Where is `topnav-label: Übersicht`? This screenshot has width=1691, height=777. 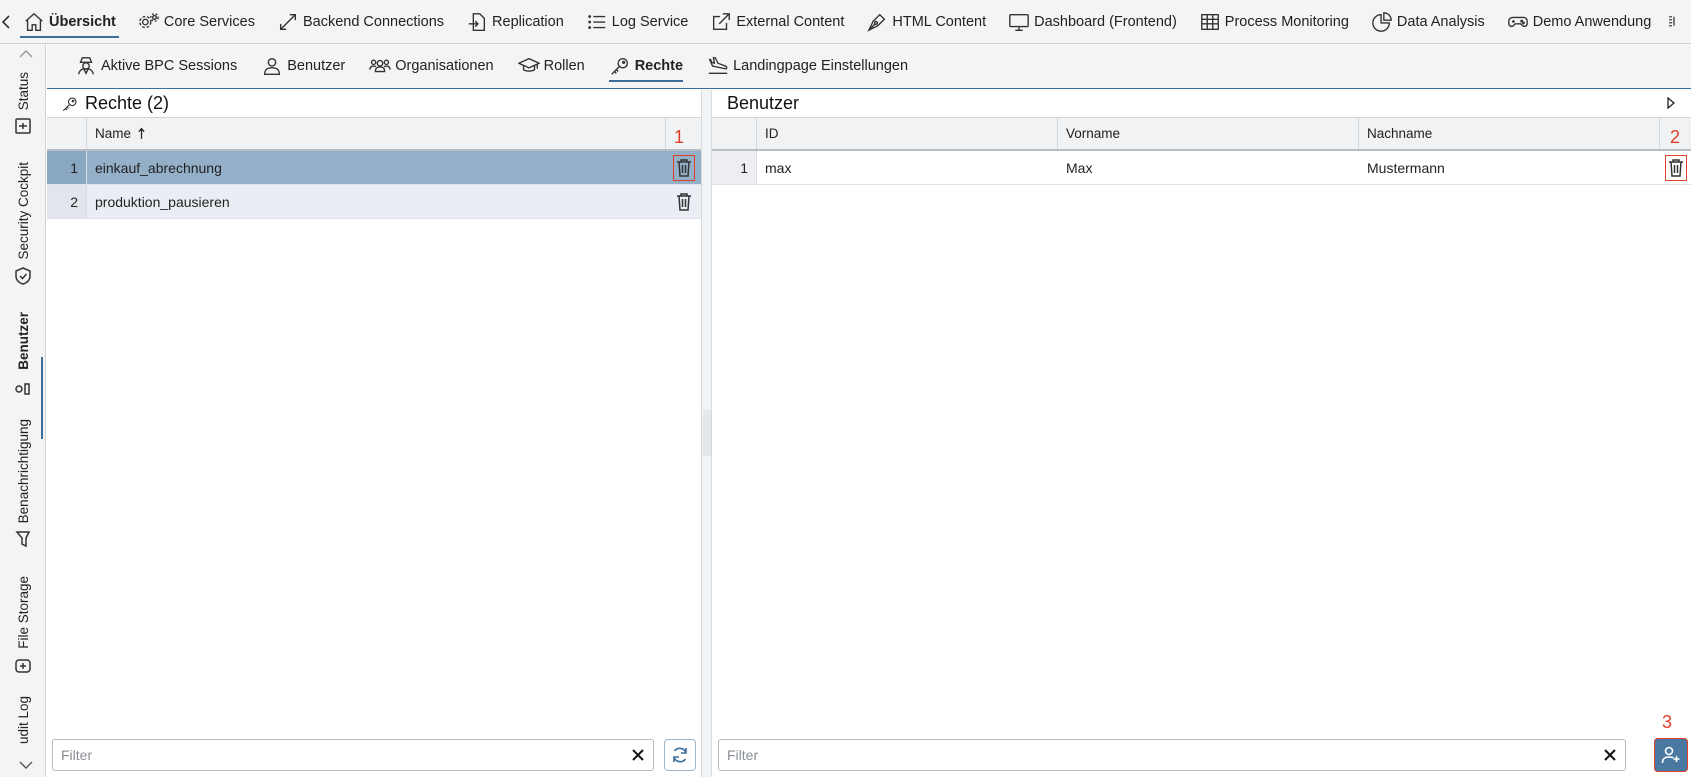 topnav-label: Übersicht is located at coordinates (82, 21).